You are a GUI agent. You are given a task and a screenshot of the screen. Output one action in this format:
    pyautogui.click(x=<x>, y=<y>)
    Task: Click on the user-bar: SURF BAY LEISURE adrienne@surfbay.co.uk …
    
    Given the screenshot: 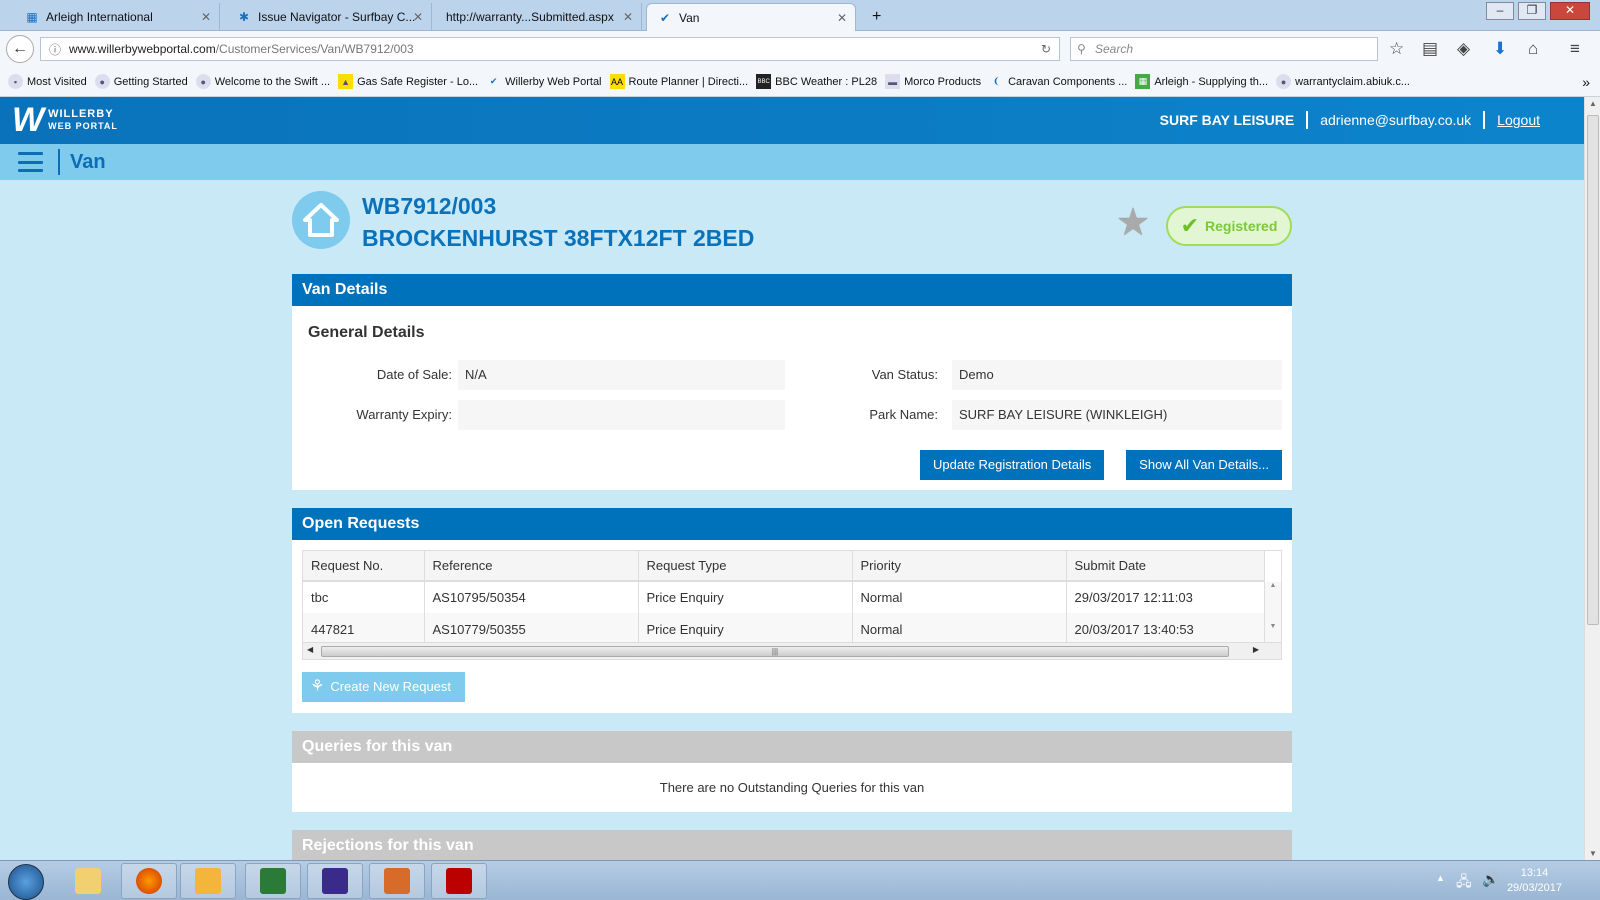 What is the action you would take?
    pyautogui.click(x=1350, y=120)
    